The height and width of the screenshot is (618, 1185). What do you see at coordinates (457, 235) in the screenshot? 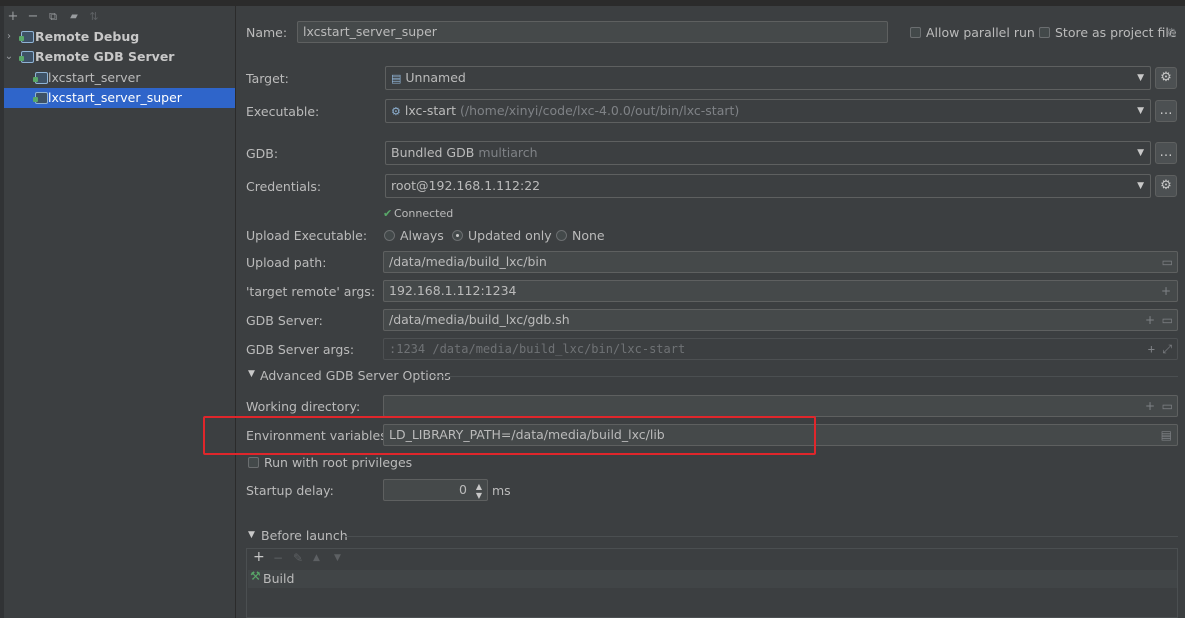
I see `radio-updated-only` at bounding box center [457, 235].